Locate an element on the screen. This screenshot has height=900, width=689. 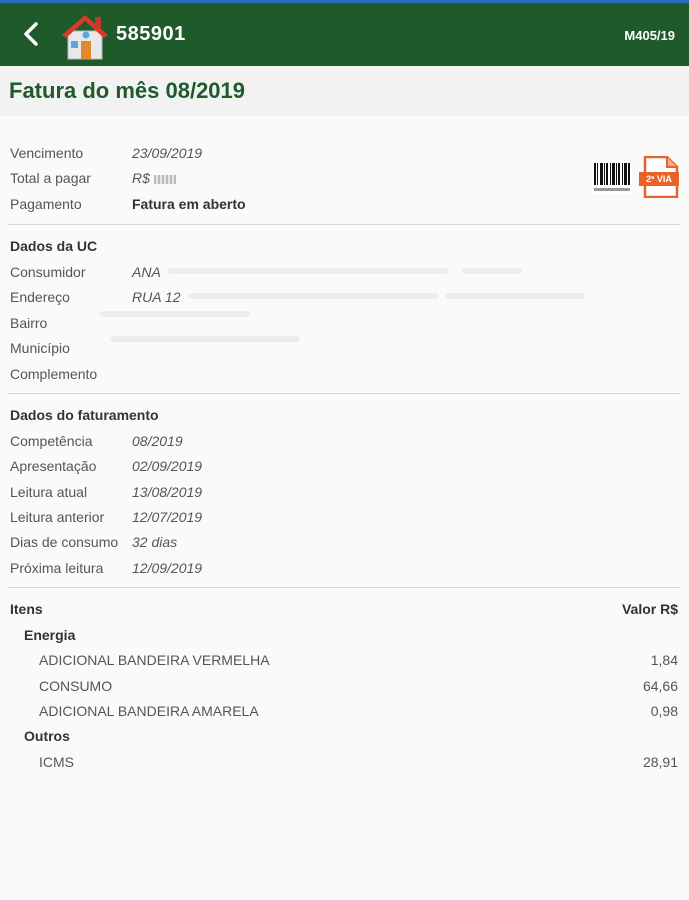
consumidor-value: ANA is located at coordinates (146, 272).